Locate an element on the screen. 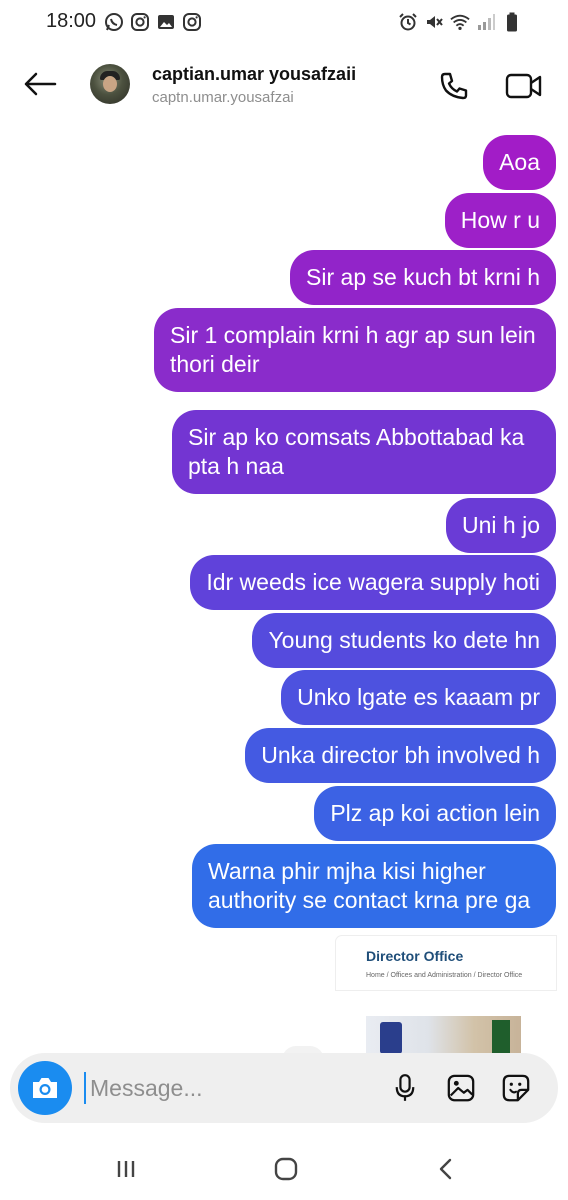  call-button is located at coordinates (454, 86).